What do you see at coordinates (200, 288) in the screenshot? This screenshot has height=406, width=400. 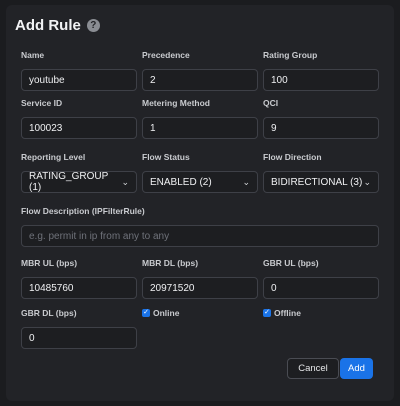 I see `mbr-dl-input: 20971520` at bounding box center [200, 288].